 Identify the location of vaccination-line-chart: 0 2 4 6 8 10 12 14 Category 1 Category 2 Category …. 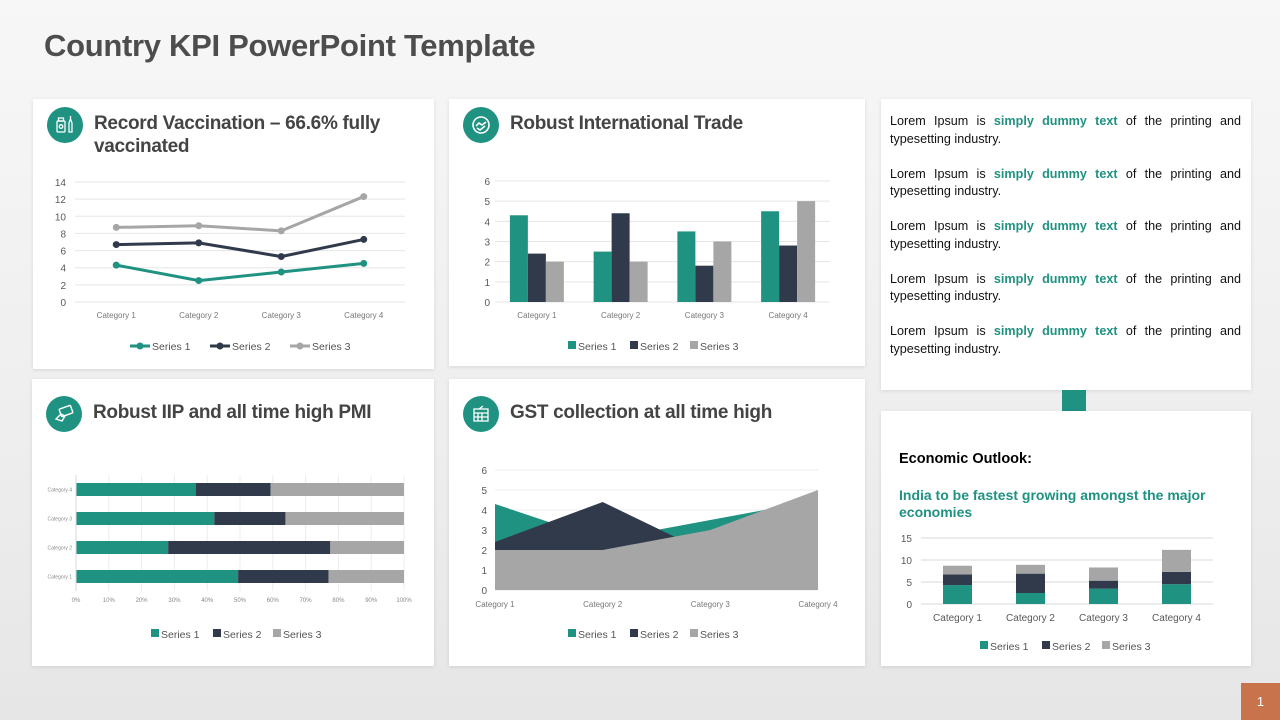
(230, 265).